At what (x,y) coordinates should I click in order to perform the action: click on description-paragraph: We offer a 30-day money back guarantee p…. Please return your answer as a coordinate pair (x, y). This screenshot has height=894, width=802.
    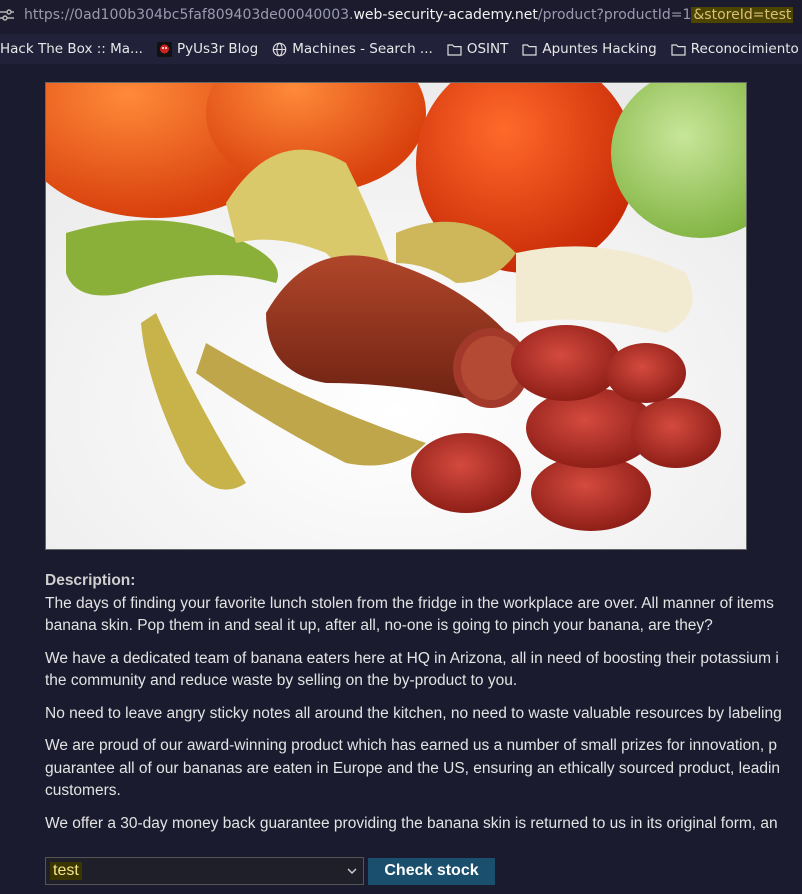
    Looking at the image, I should click on (423, 824).